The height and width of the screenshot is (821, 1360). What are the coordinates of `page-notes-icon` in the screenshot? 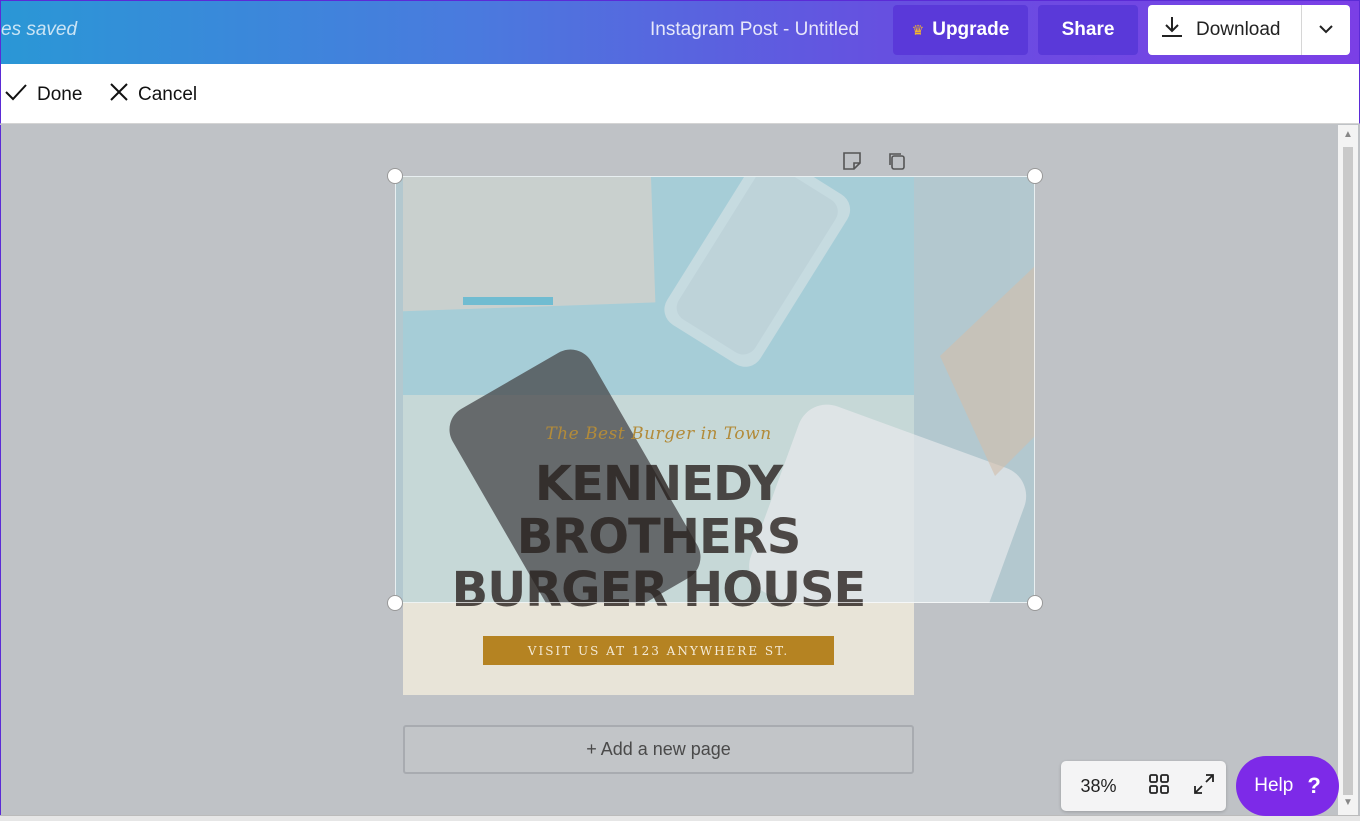 It's located at (852, 161).